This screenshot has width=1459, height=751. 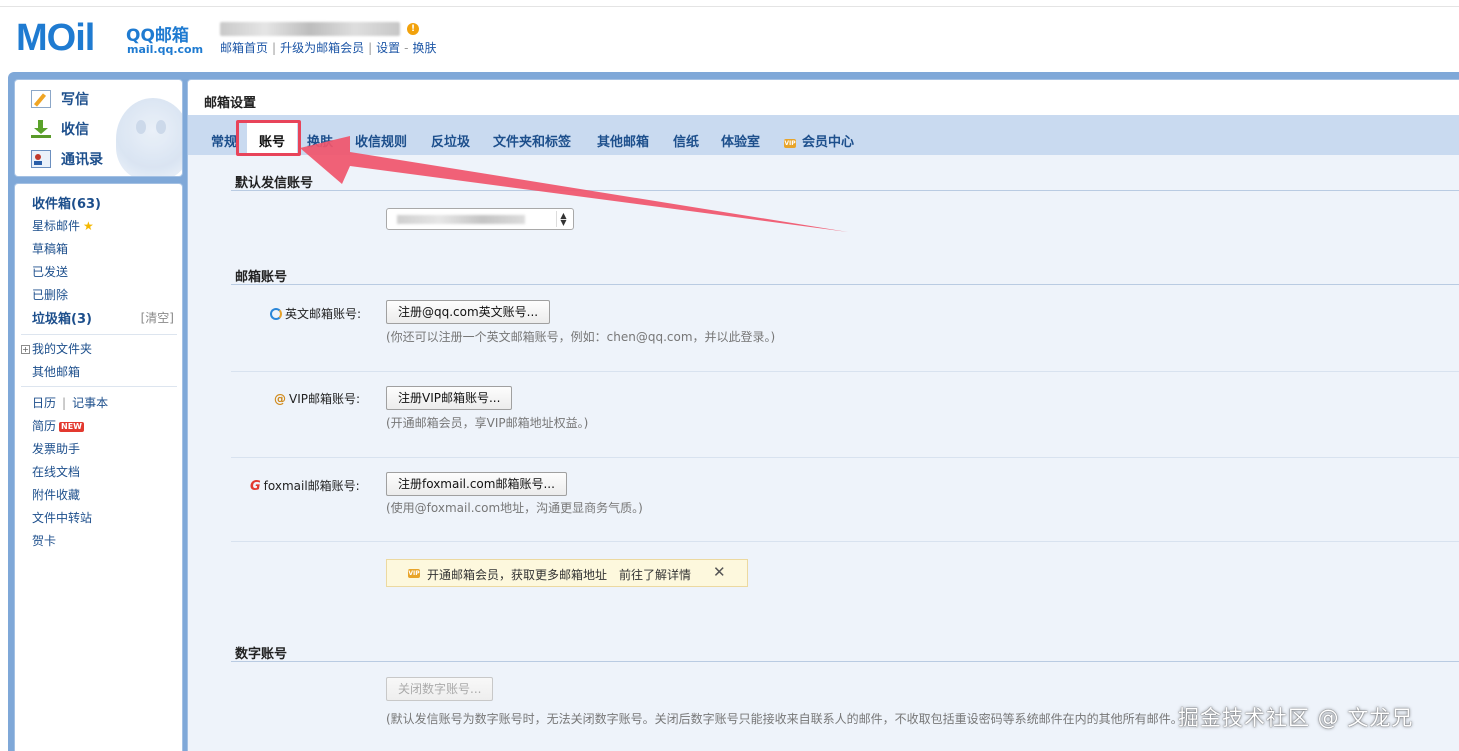 What do you see at coordinates (1296, 718) in the screenshot?
I see `watermark: 掘金技术社区 @ 文龙兄` at bounding box center [1296, 718].